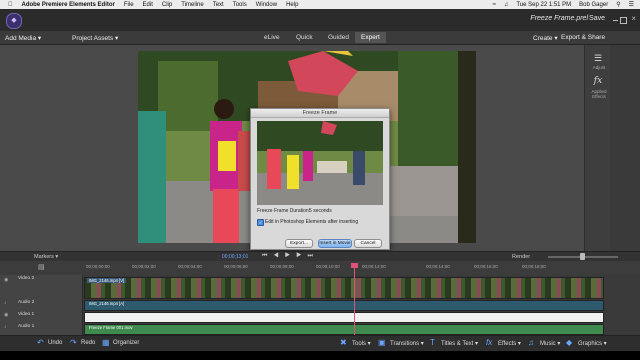 The image size is (640, 360). What do you see at coordinates (320, 211) in the screenshot?
I see `duration-value: 5 seconds` at bounding box center [320, 211].